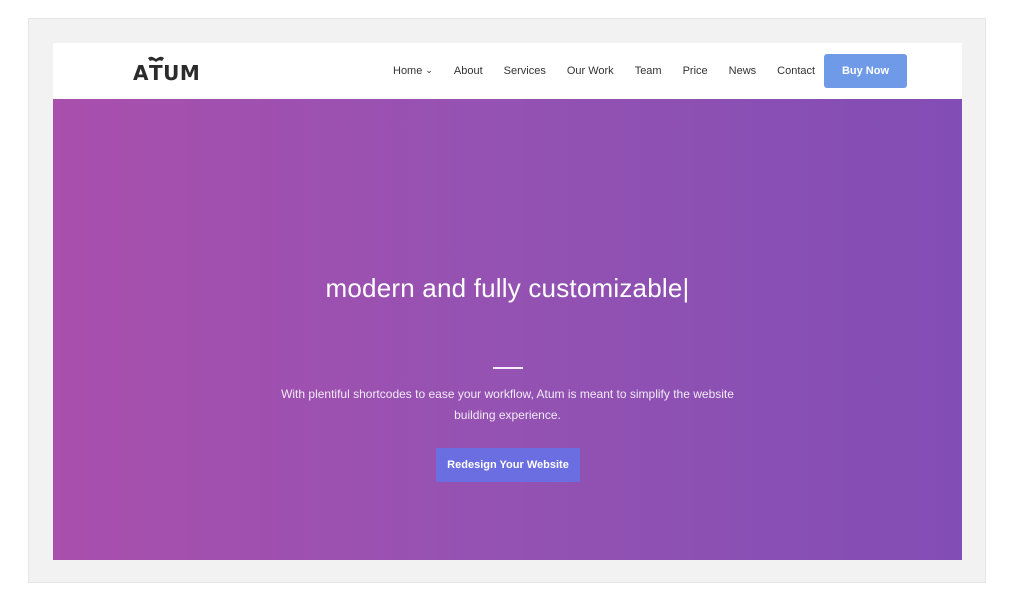 Image resolution: width=1024 pixels, height=614 pixels. I want to click on nav-item-our-work: Our Work, so click(590, 71).